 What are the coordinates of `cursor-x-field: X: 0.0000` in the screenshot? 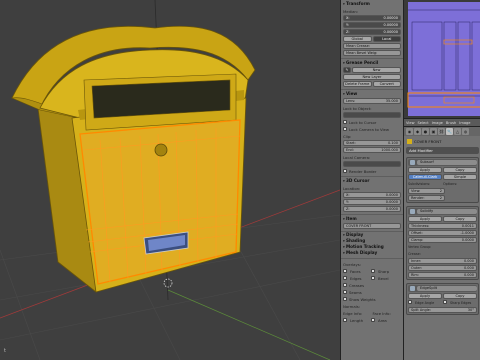 It's located at (372, 195).